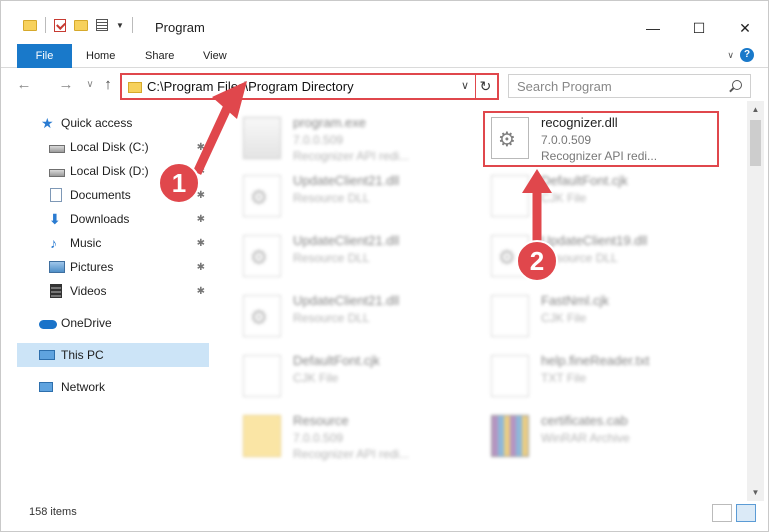  What do you see at coordinates (102, 25) in the screenshot?
I see `properties-icon` at bounding box center [102, 25].